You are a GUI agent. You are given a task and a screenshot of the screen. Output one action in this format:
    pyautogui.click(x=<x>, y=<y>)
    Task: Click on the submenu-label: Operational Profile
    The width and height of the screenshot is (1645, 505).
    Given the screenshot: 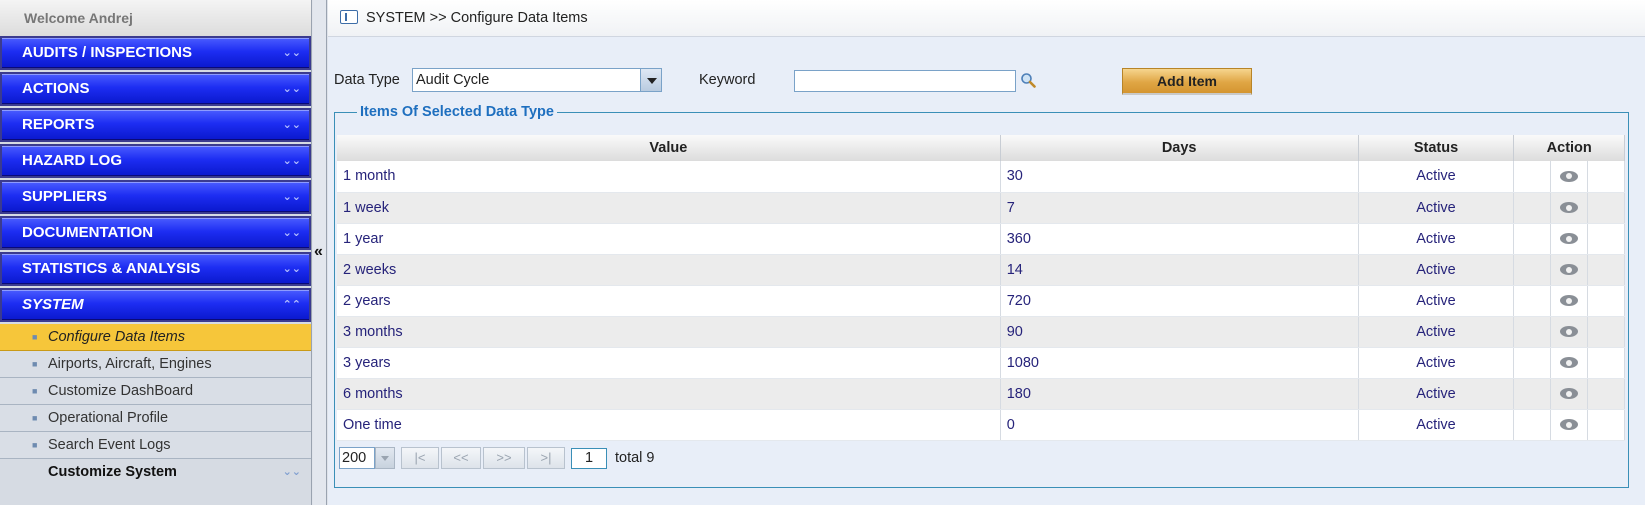 What is the action you would take?
    pyautogui.click(x=108, y=418)
    